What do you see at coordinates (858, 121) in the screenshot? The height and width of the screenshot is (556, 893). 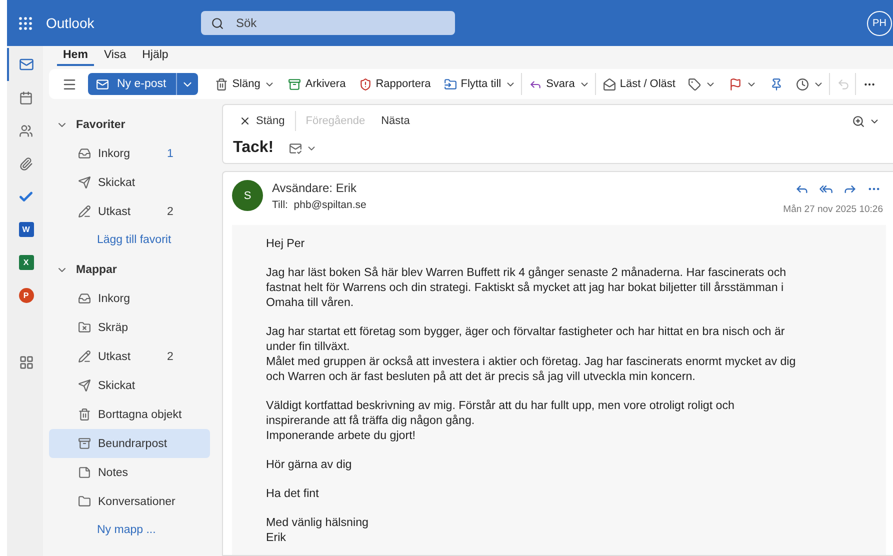 I see `zoom-icon` at bounding box center [858, 121].